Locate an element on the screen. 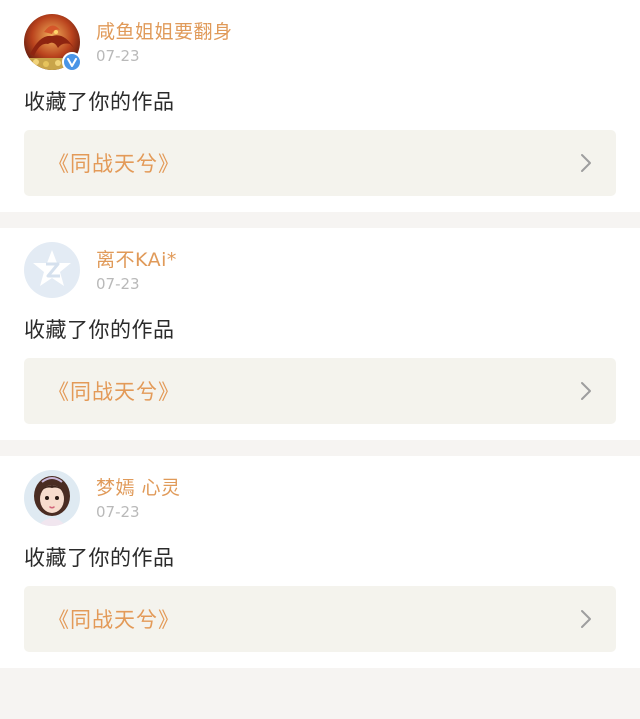 The height and width of the screenshot is (719, 640). notification-header: 梦嫣 心灵 07-23 is located at coordinates (320, 499).